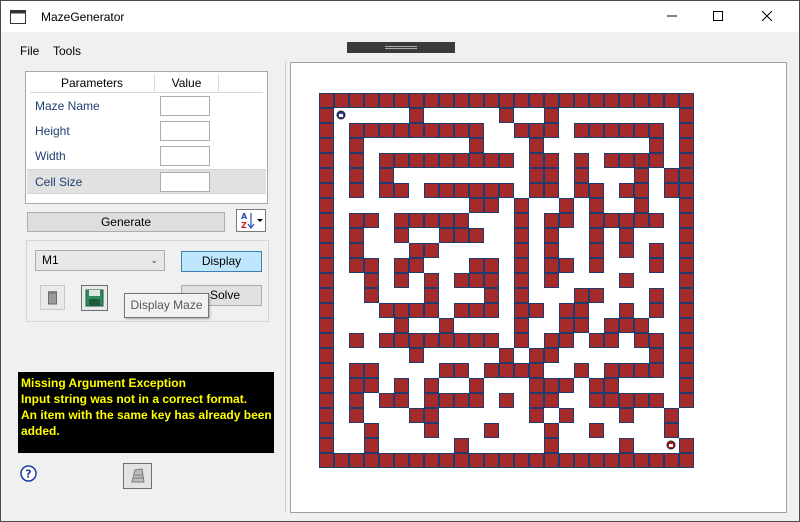 This screenshot has width=800, height=522. What do you see at coordinates (146, 131) in the screenshot?
I see `param-row-height: Height` at bounding box center [146, 131].